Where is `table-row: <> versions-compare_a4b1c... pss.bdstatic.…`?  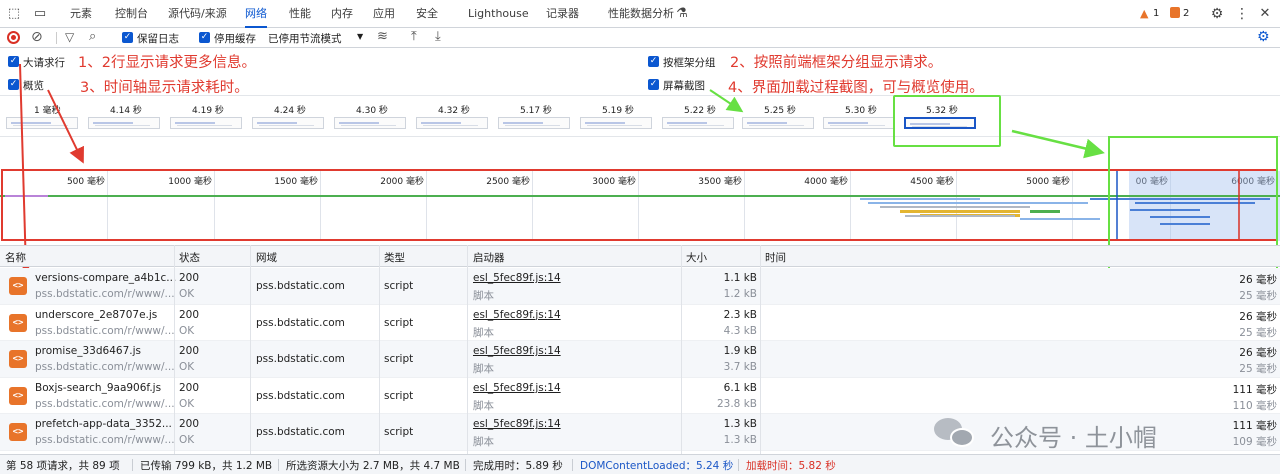
table-row: <> versions-compare_a4b1c... pss.bdstatic.… is located at coordinates (640, 286).